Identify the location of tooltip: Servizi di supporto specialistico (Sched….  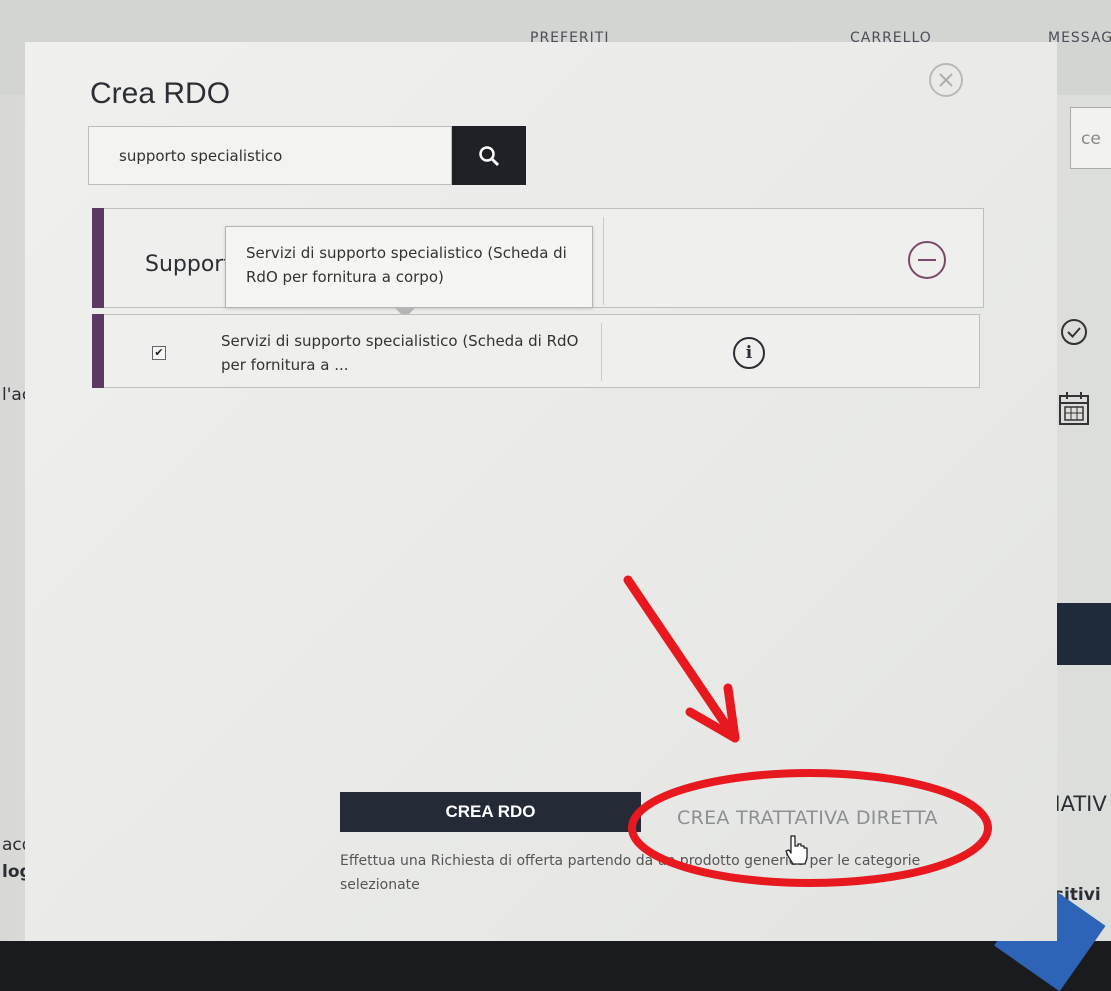
(409, 267).